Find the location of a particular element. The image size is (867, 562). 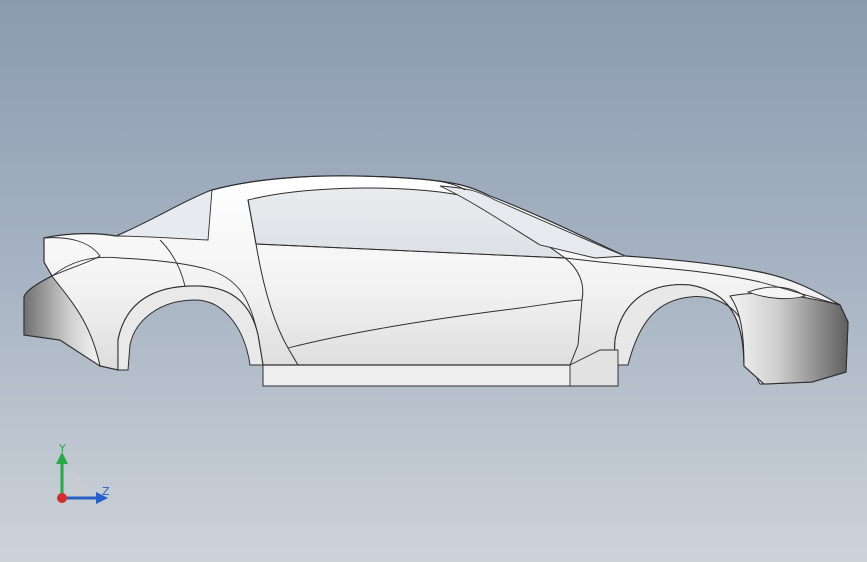

front-bumper is located at coordinates (789, 338).